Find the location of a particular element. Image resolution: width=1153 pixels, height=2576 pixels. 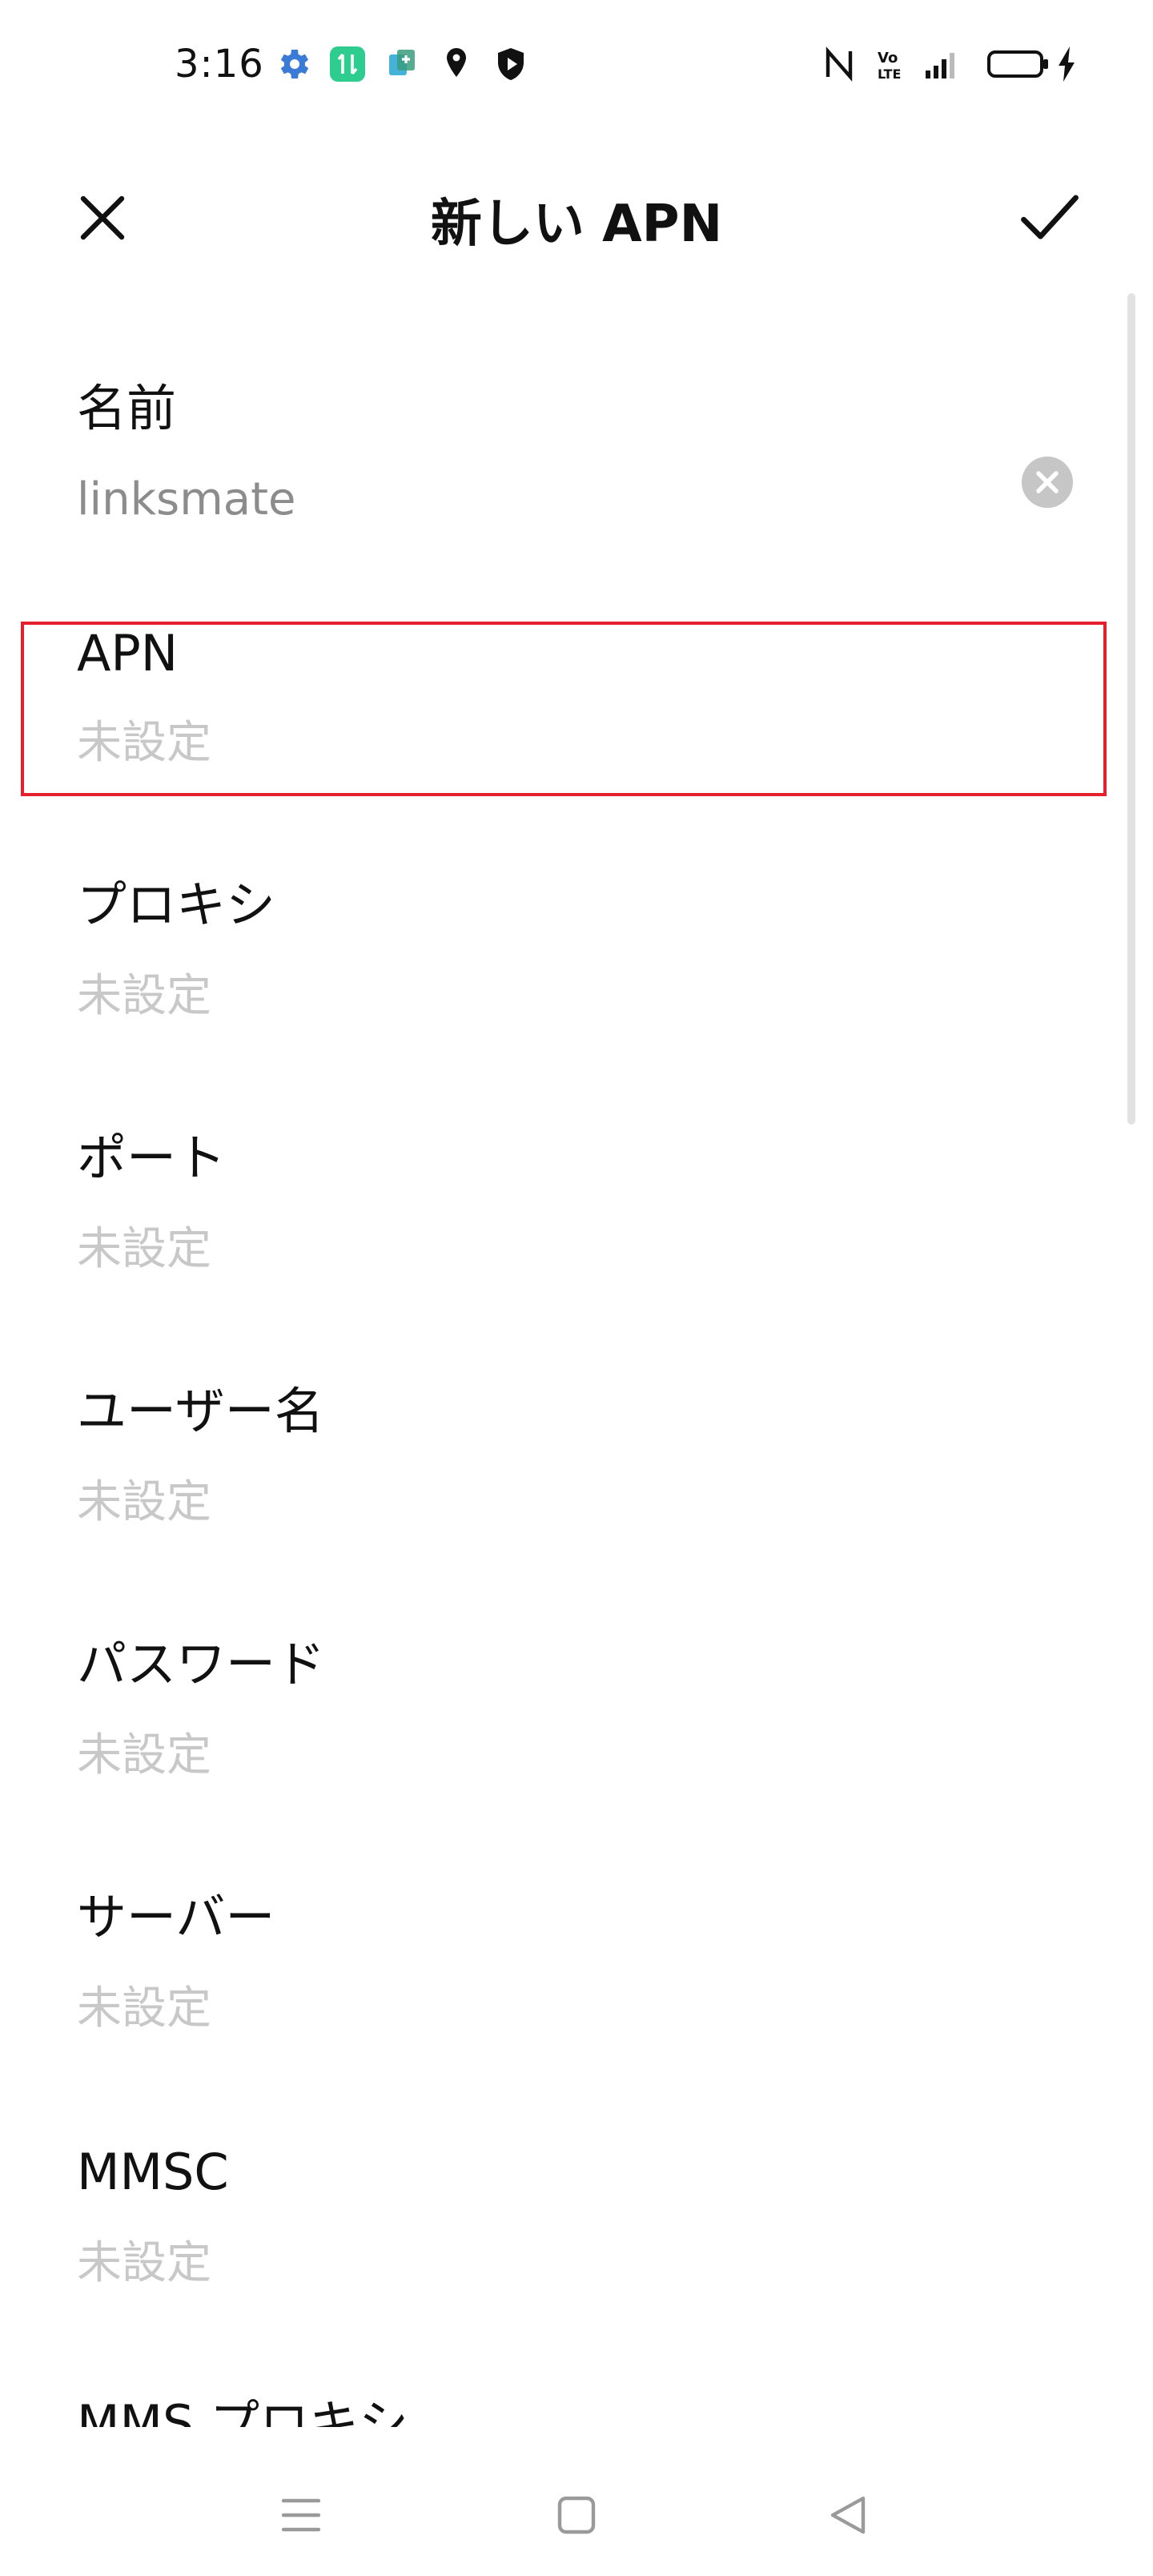

field-label: MMSC is located at coordinates (153, 2172).